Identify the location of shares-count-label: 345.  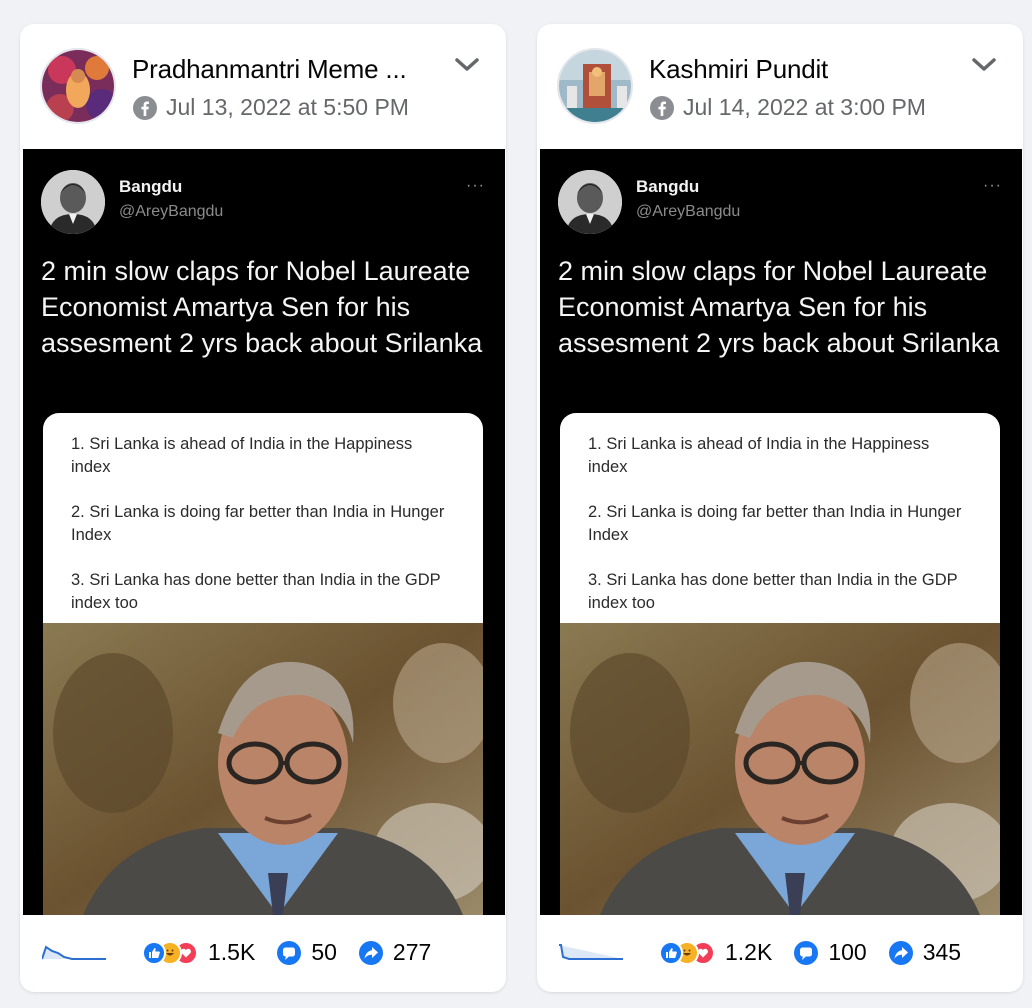
(942, 952).